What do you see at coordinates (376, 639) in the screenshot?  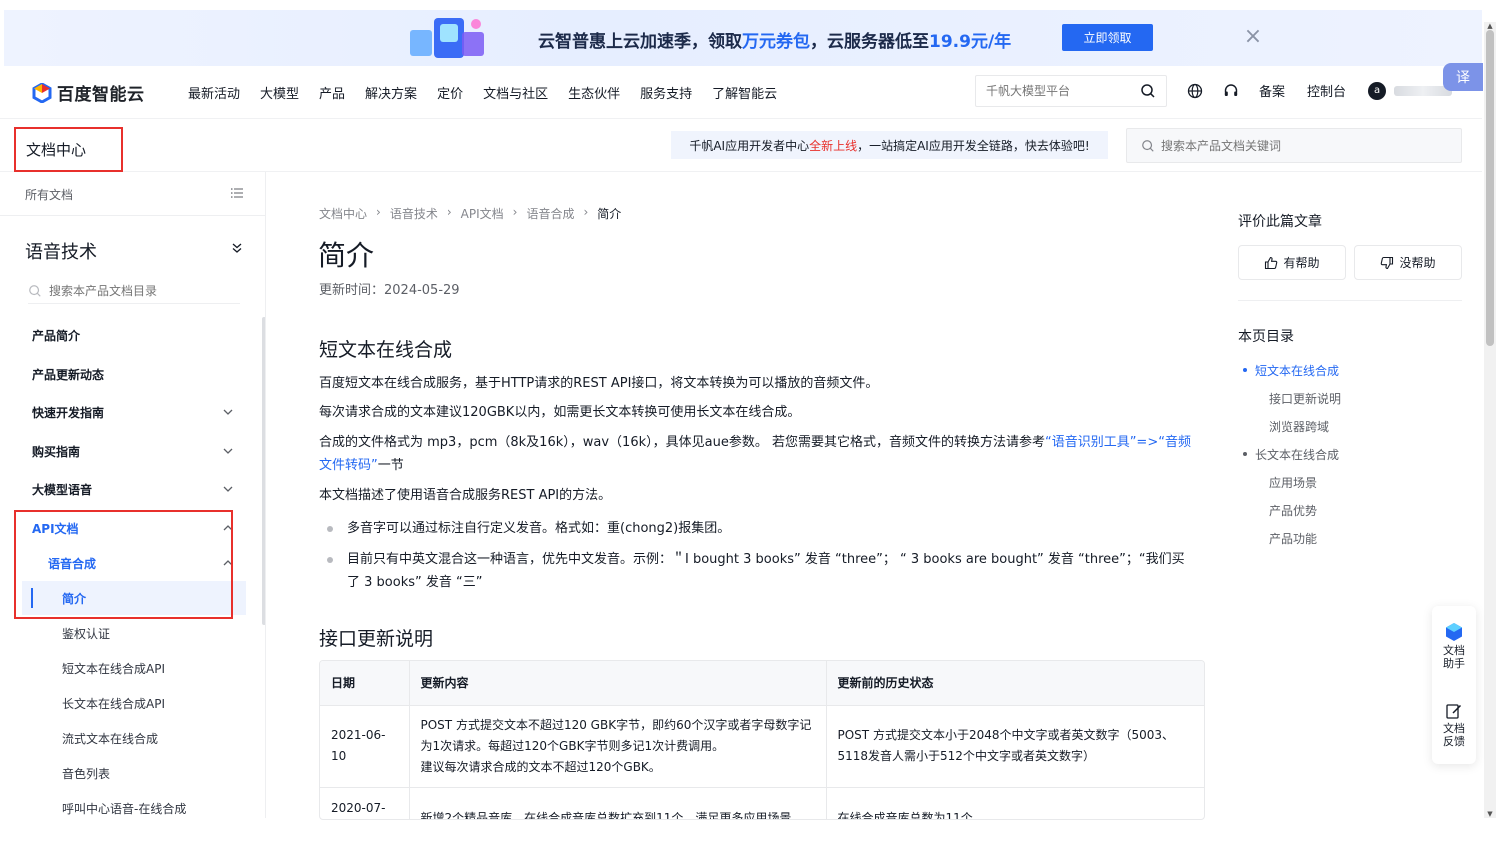 I see `section-heading-api-updates: 接口更新说明` at bounding box center [376, 639].